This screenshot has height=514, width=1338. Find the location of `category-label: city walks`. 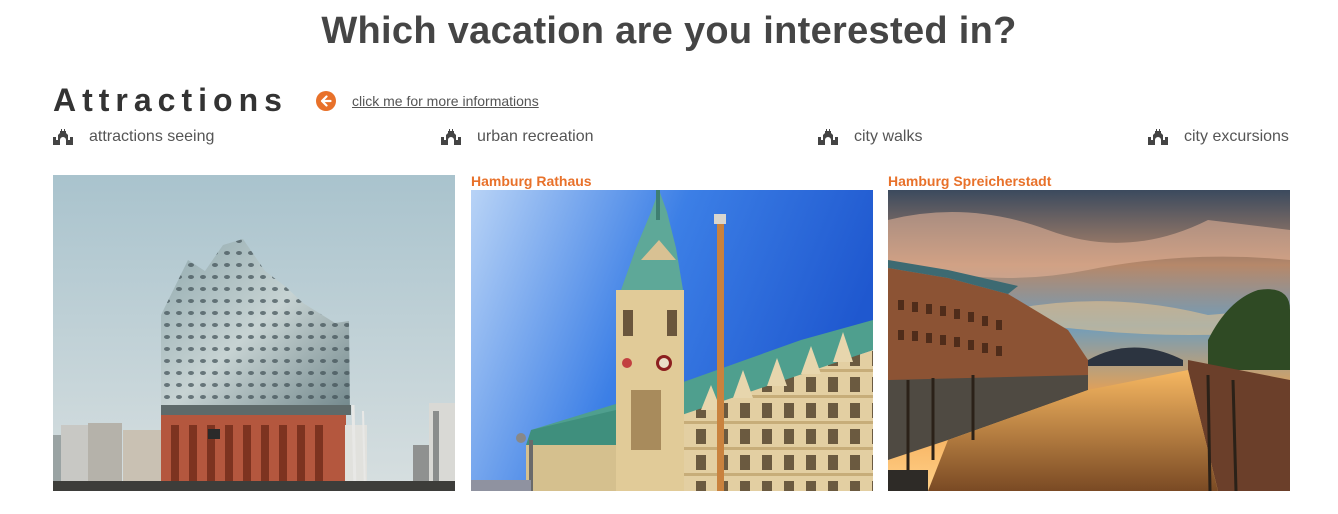

category-label: city walks is located at coordinates (888, 136).